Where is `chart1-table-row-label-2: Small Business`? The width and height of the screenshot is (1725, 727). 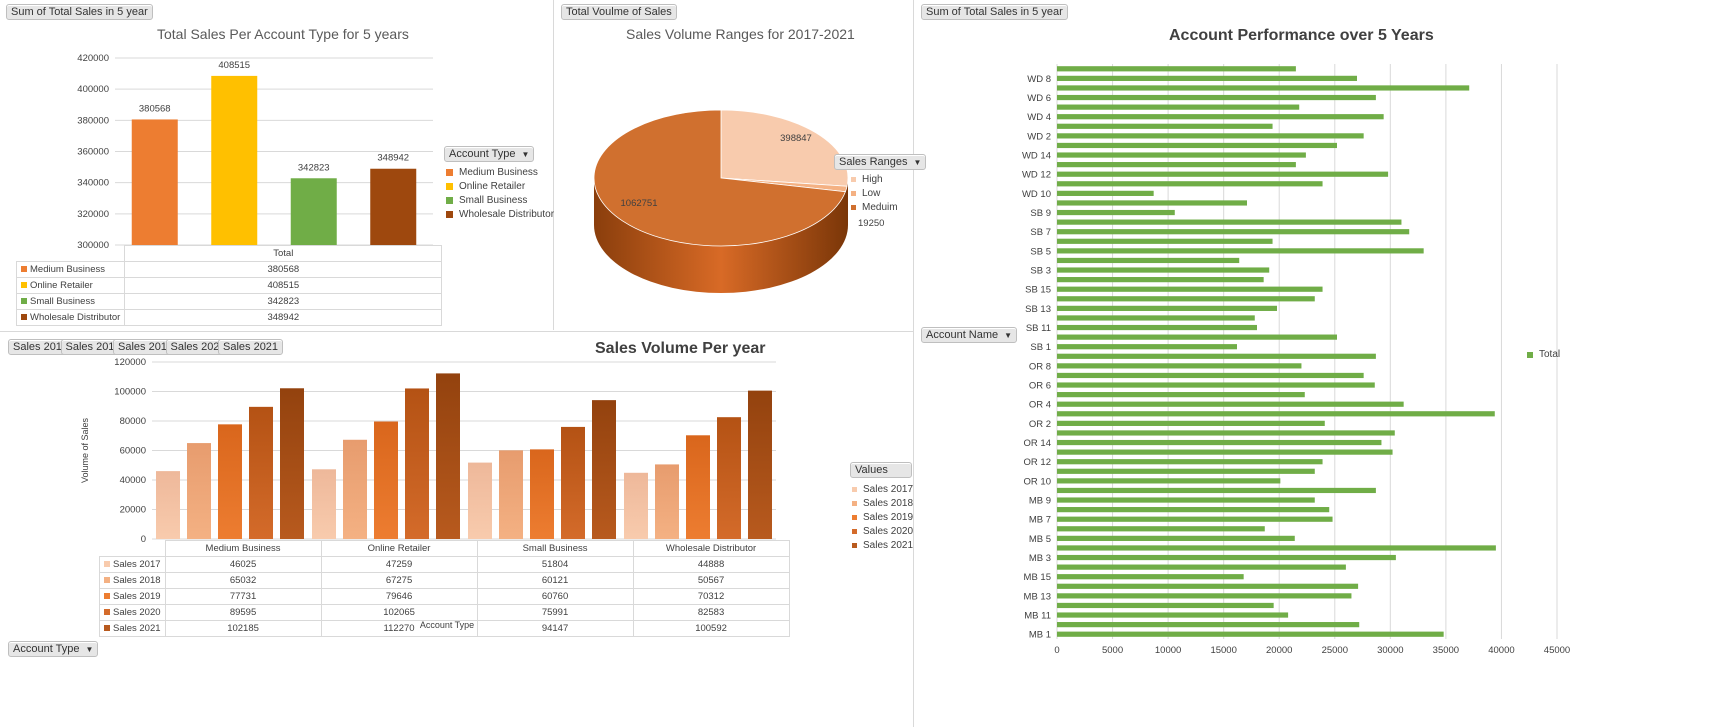 chart1-table-row-label-2: Small Business is located at coordinates (70, 301).